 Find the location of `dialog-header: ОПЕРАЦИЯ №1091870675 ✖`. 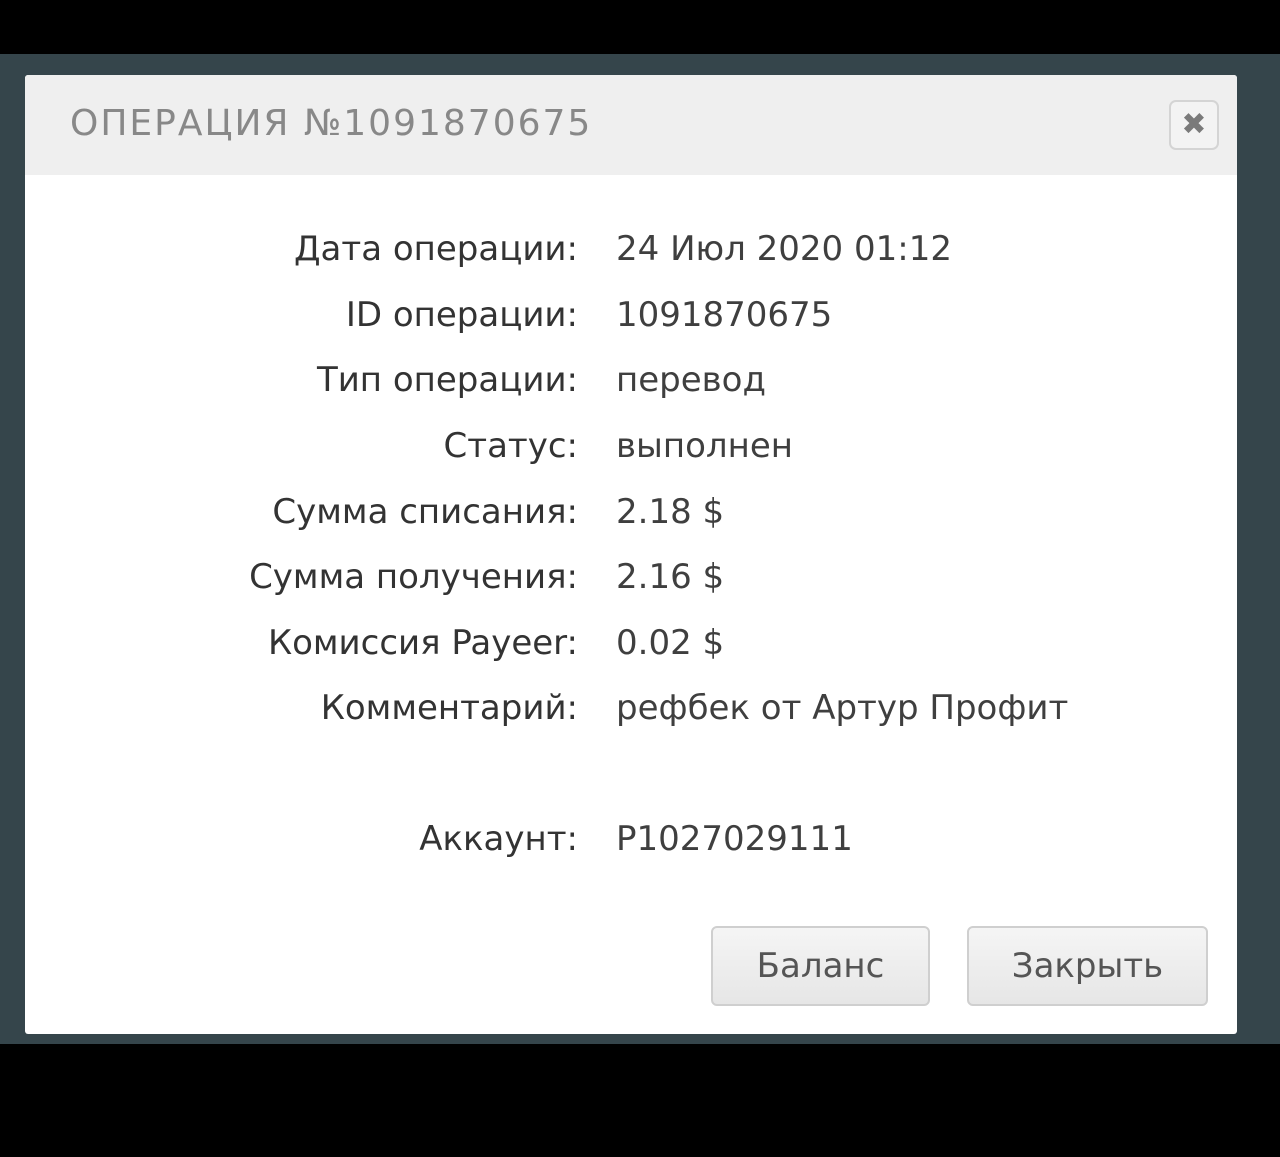

dialog-header: ОПЕРАЦИЯ №1091870675 ✖ is located at coordinates (631, 125).